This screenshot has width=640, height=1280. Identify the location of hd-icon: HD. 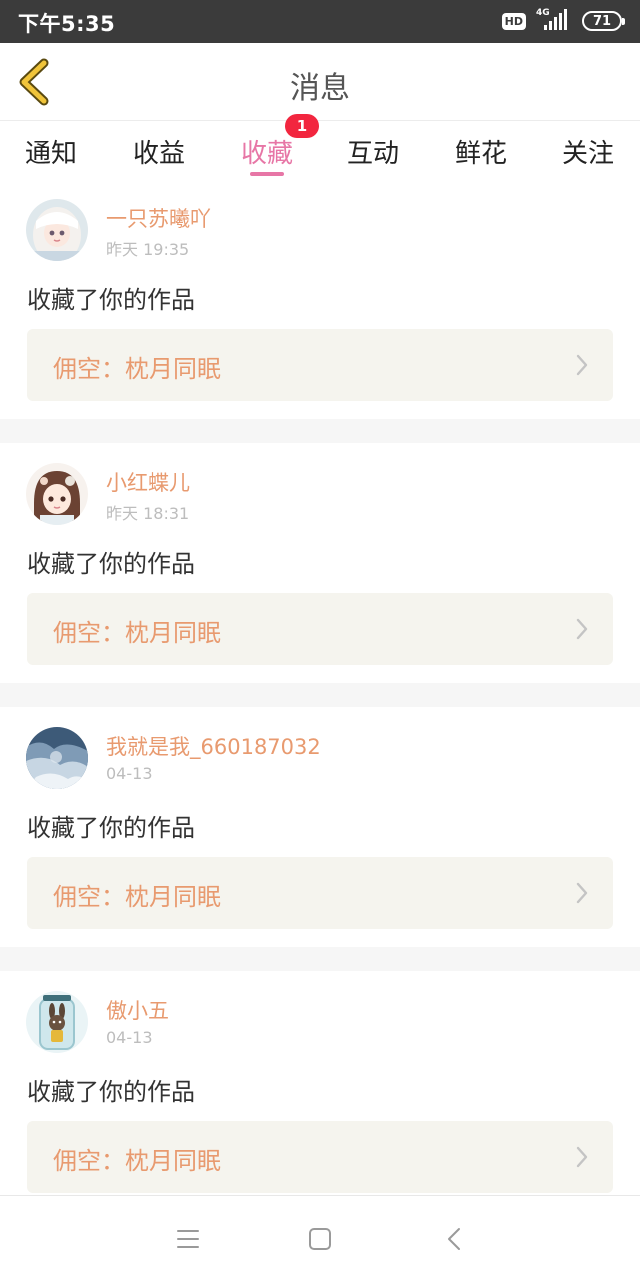
(513, 21).